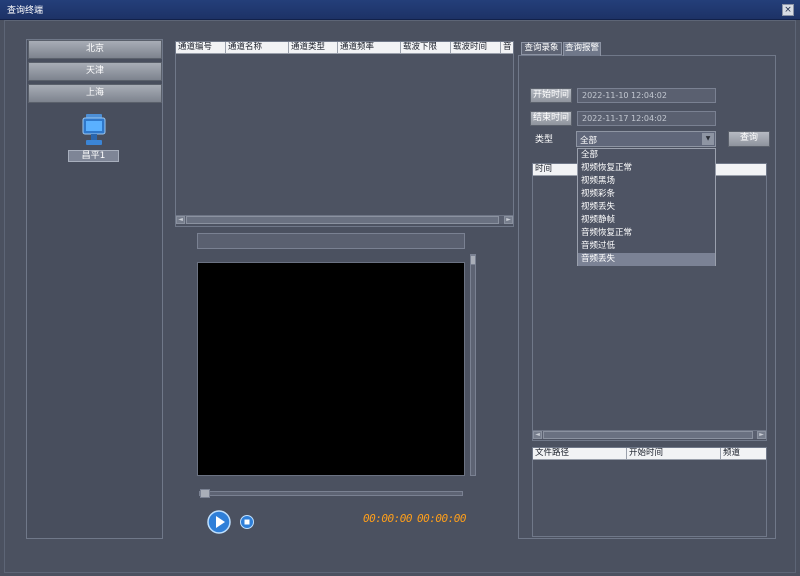 This screenshot has height=576, width=800. Describe the element at coordinates (646, 259) in the screenshot. I see `type-option-highlighted: 音频丢失` at that location.